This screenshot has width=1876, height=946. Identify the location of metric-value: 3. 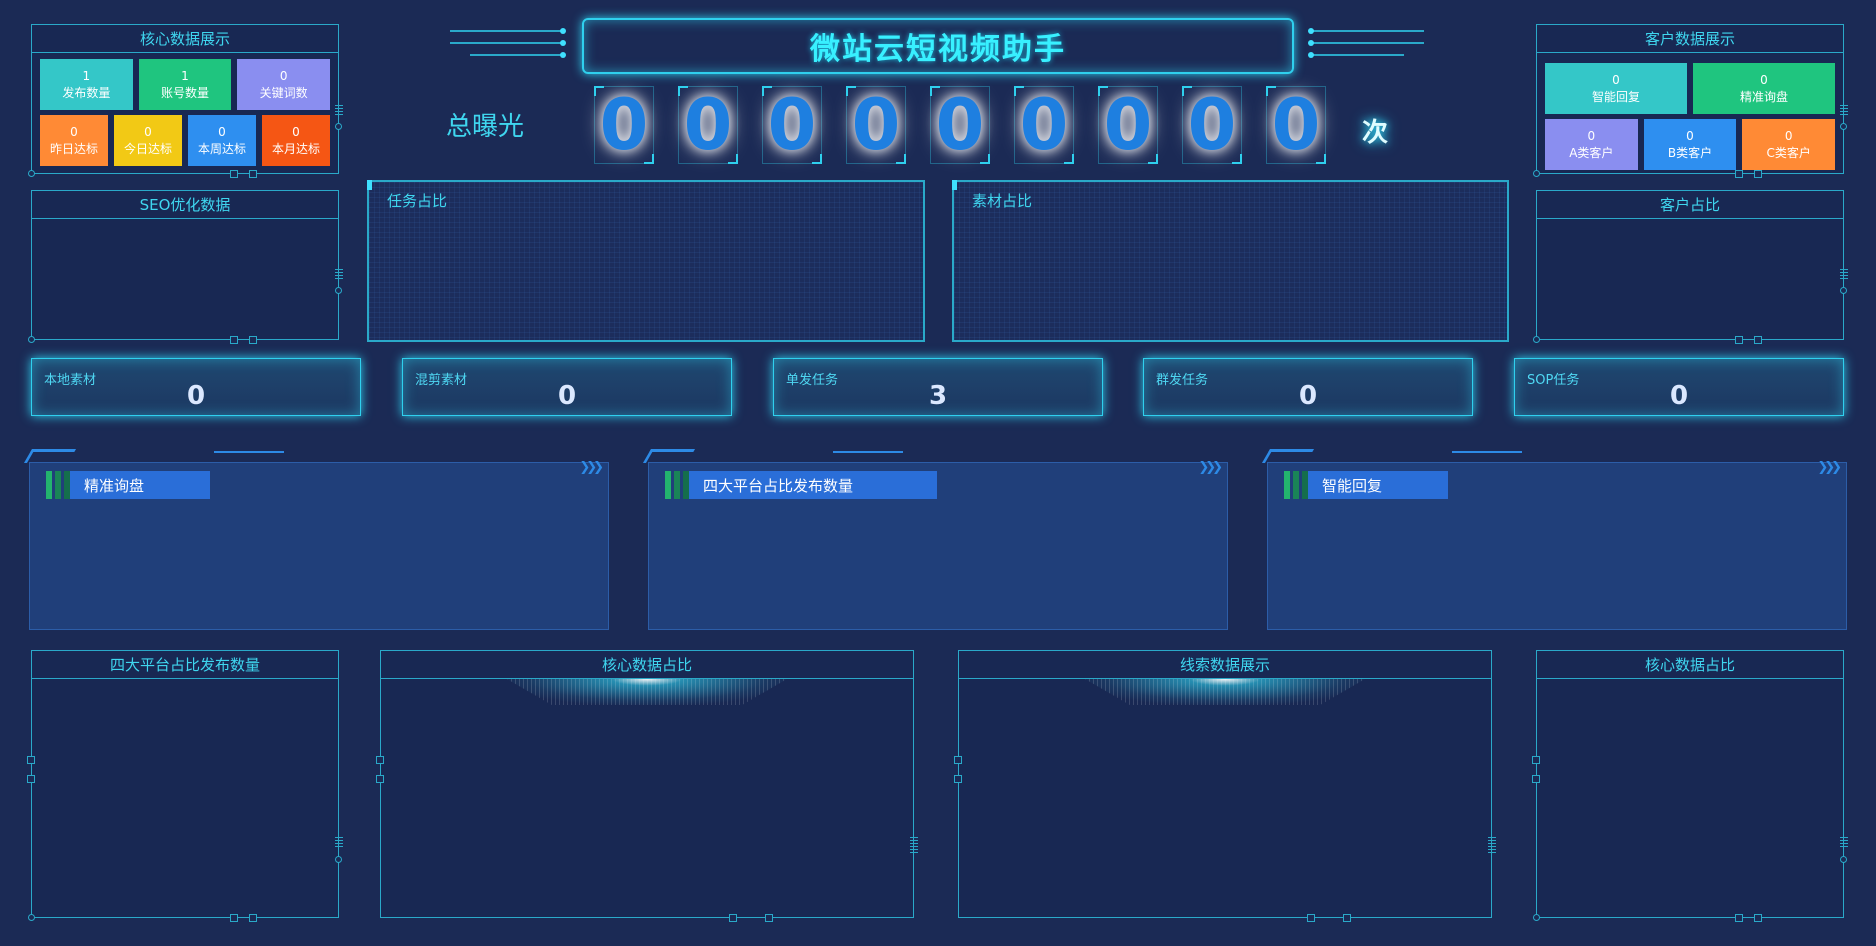
(938, 396).